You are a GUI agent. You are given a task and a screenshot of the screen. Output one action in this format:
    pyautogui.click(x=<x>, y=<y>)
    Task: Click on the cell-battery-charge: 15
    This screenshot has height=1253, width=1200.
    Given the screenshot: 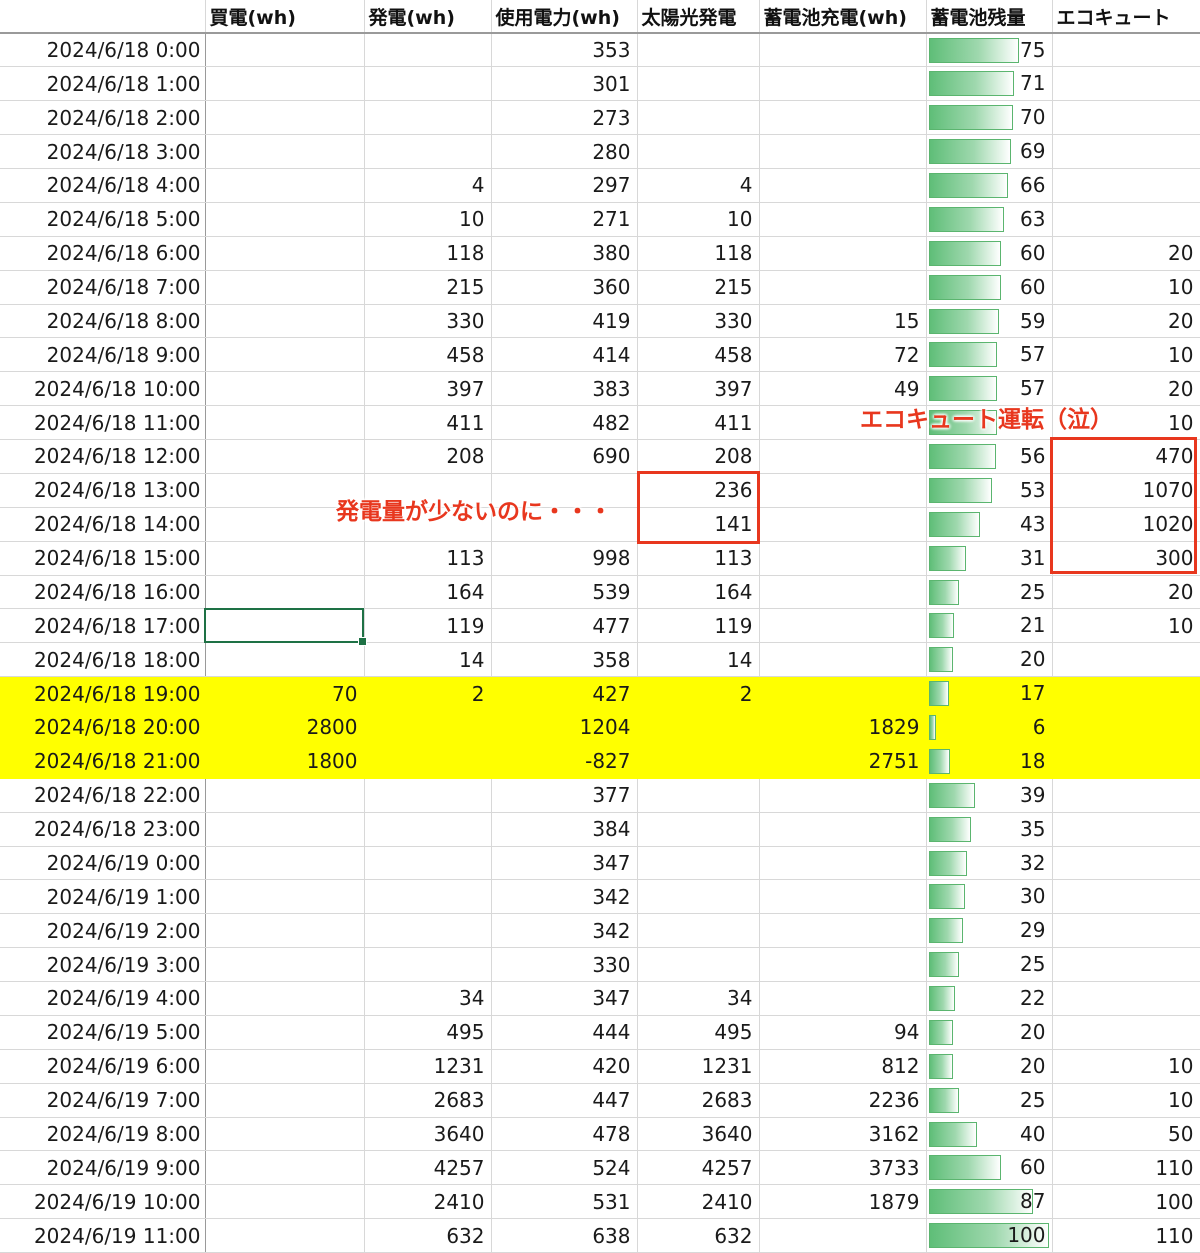 What is the action you would take?
    pyautogui.click(x=843, y=321)
    